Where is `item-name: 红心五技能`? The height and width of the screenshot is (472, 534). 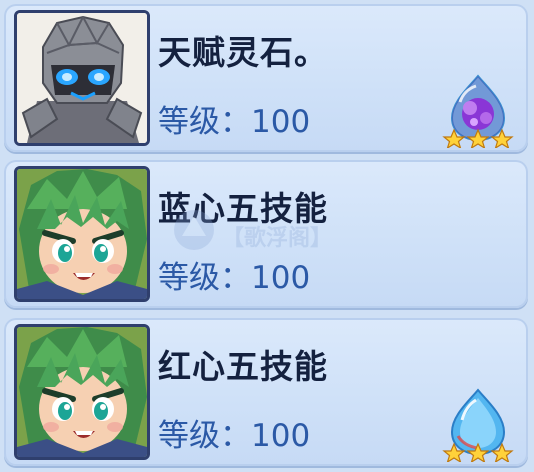 item-name: 红心五技能 is located at coordinates (243, 366).